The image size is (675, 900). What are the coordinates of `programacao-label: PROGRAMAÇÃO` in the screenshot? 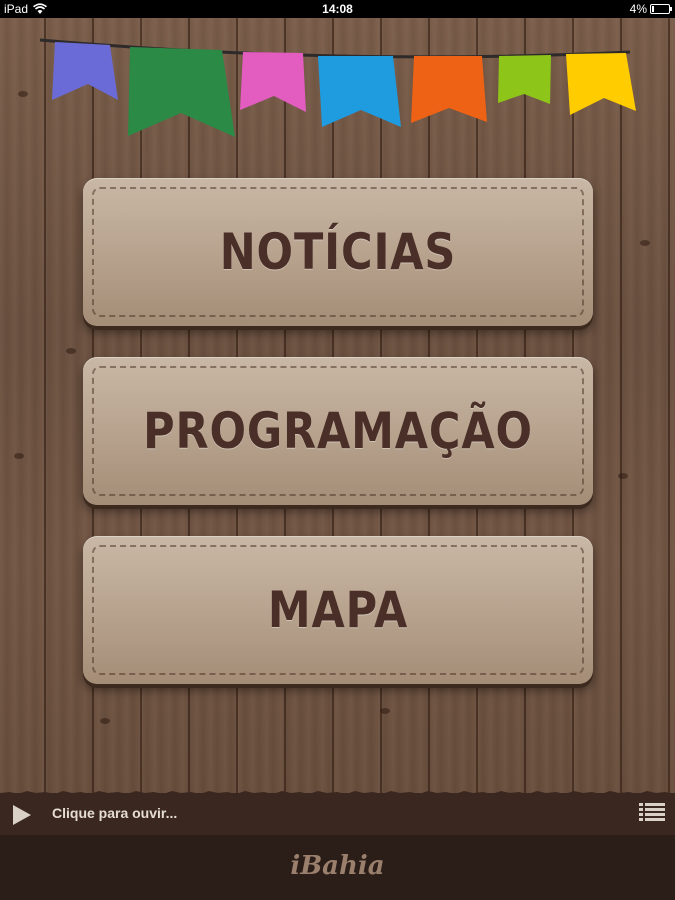 It's located at (338, 431).